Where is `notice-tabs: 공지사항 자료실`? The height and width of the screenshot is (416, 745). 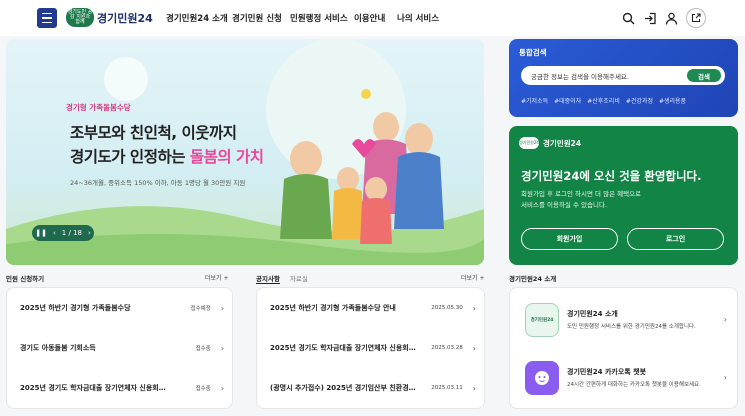
notice-tabs: 공지사항 자료실 is located at coordinates (282, 278).